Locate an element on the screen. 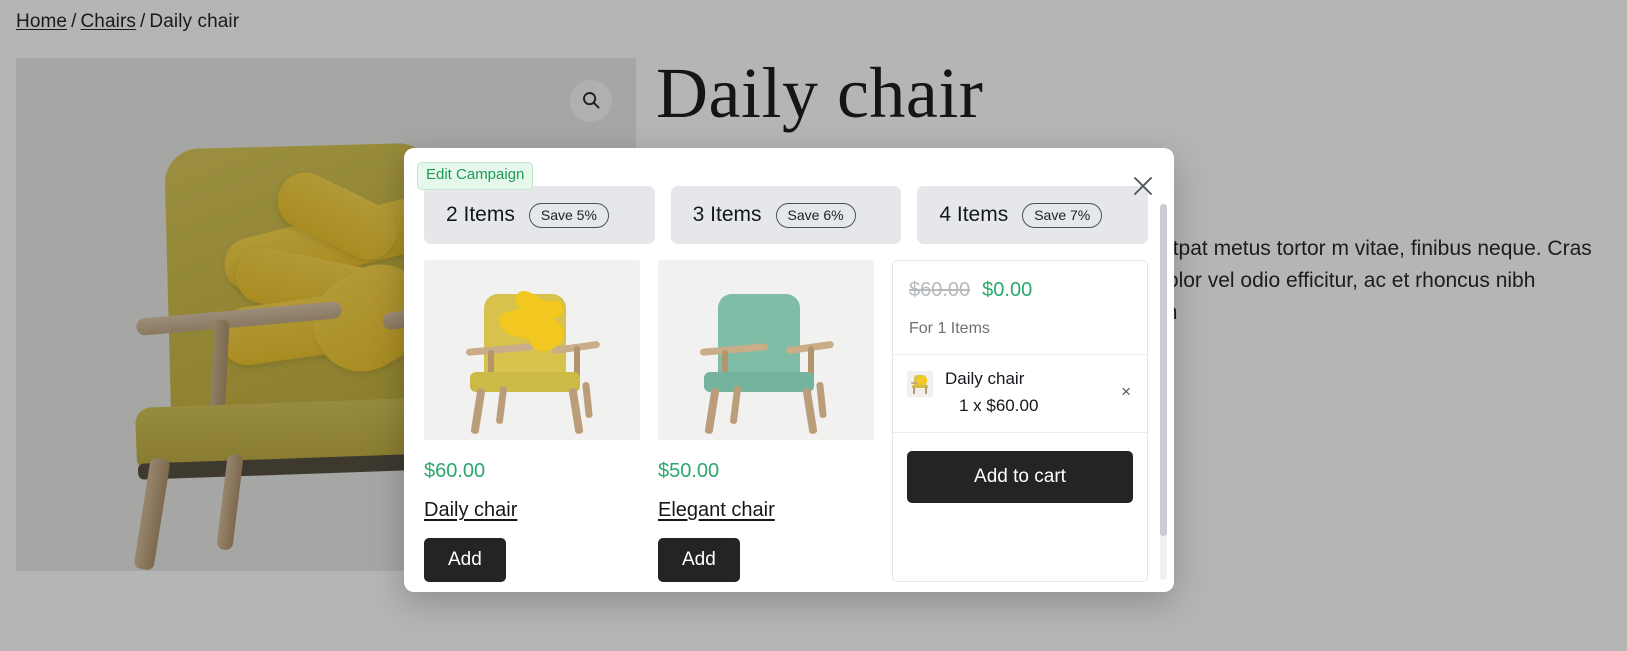 The width and height of the screenshot is (1627, 651). original-price: $60.00 is located at coordinates (940, 290).